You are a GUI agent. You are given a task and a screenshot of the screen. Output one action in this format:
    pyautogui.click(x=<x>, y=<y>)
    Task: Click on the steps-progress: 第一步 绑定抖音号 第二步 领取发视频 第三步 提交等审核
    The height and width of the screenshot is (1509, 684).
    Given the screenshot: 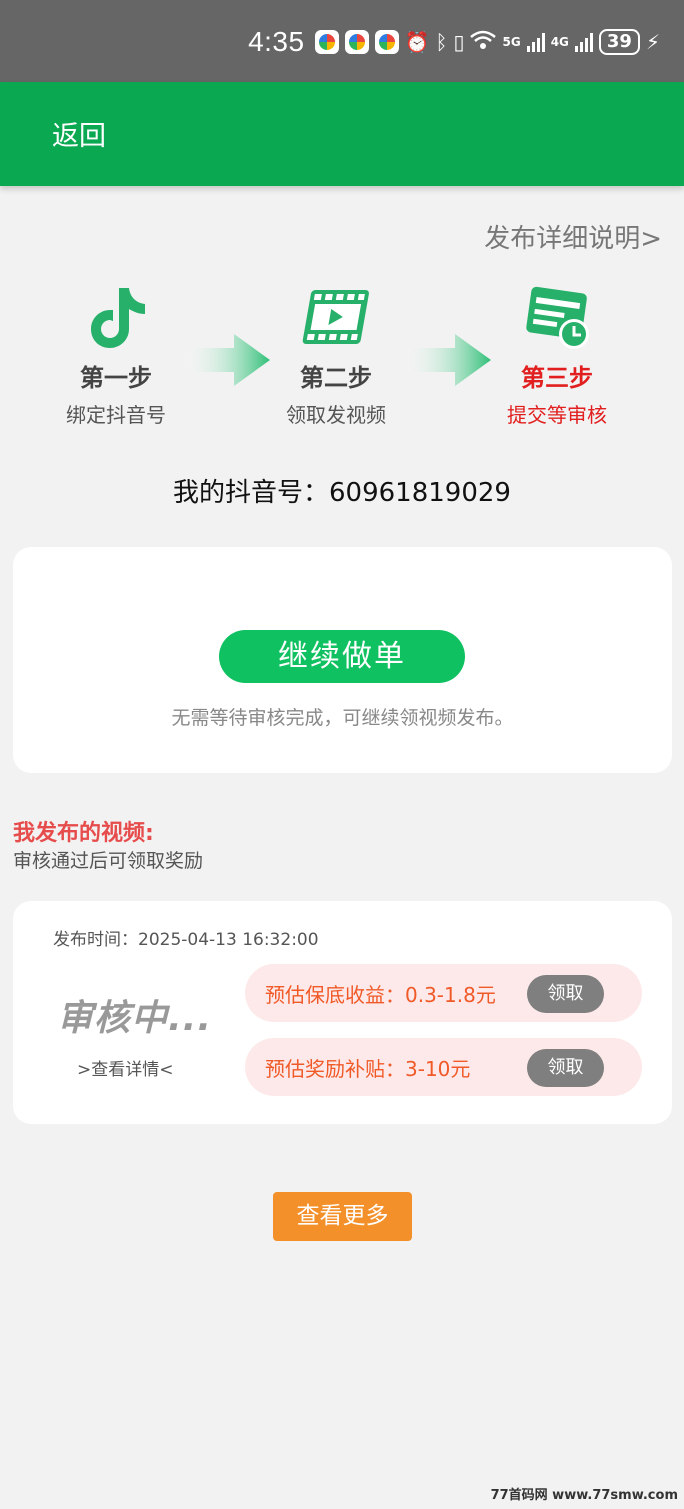 What is the action you would take?
    pyautogui.click(x=342, y=357)
    